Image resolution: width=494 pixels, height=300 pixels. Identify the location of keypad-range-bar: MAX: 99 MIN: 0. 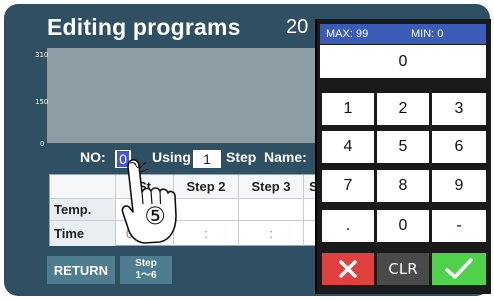
(403, 34).